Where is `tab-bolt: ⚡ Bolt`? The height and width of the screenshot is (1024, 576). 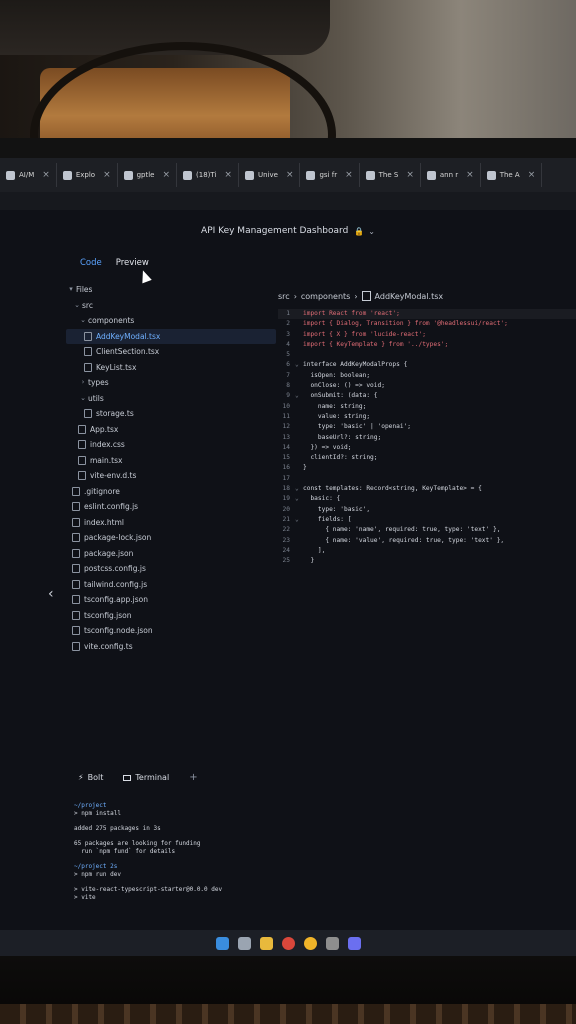
tab-bolt: ⚡ Bolt is located at coordinates (90, 777).